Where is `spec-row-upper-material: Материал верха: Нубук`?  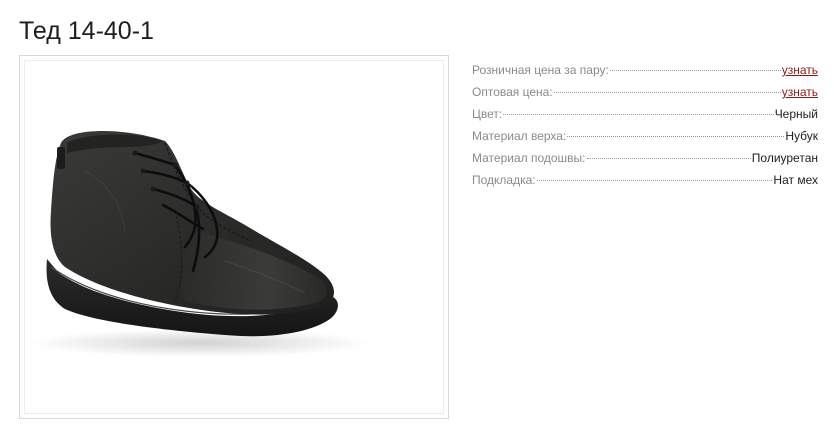
spec-row-upper-material: Материал верха: Нубук is located at coordinates (645, 136).